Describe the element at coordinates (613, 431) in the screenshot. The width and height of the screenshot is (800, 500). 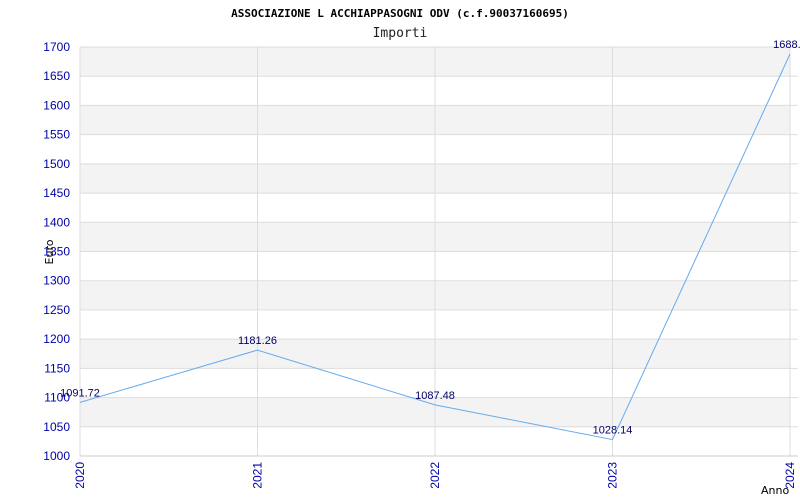
I see `data-label: 1028.14` at that location.